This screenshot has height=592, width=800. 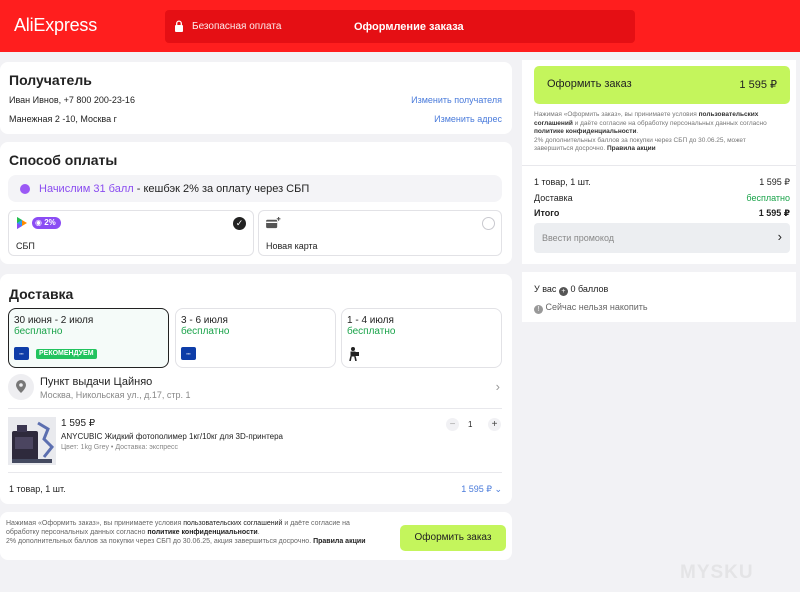 What do you see at coordinates (72, 100) in the screenshot?
I see `recipient-name-phone: Иван Ивнов, +7 800 200-23-16` at bounding box center [72, 100].